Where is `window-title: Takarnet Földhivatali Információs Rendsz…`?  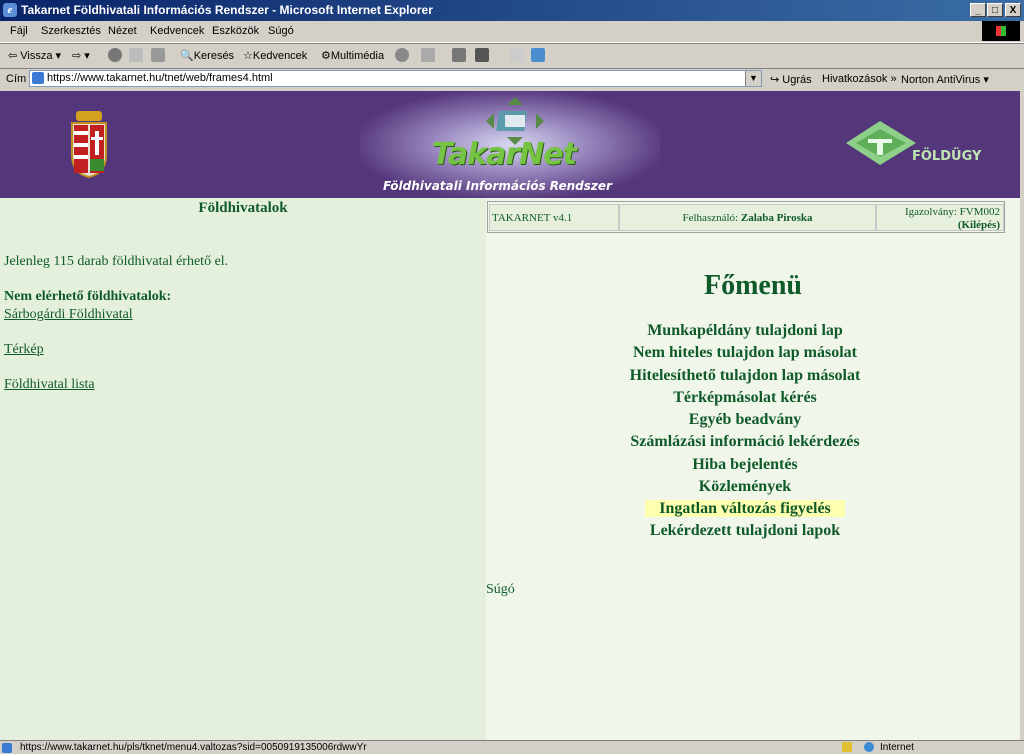 window-title: Takarnet Földhivatali Információs Rendsz… is located at coordinates (227, 10).